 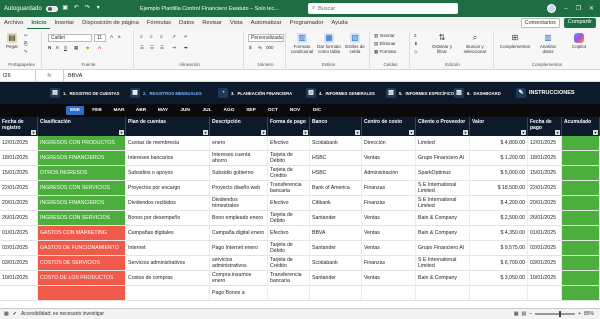 What do you see at coordinates (581, 126) in the screenshot?
I see `column-header: Acumulado ▾` at bounding box center [581, 126].